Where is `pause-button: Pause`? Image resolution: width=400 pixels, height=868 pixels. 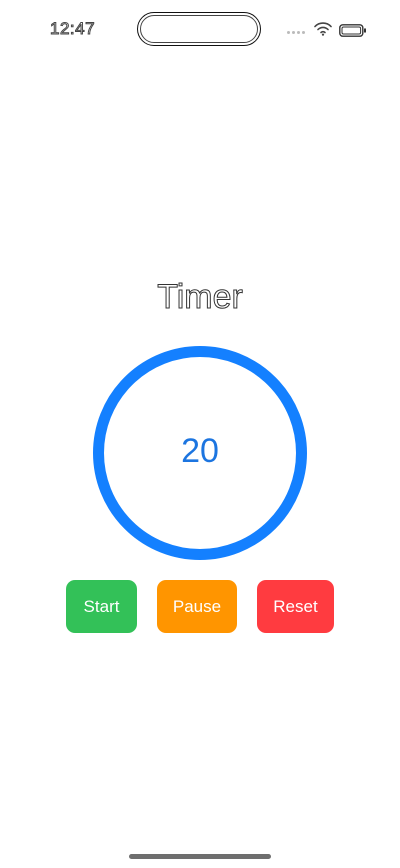
pause-button: Pause is located at coordinates (197, 606).